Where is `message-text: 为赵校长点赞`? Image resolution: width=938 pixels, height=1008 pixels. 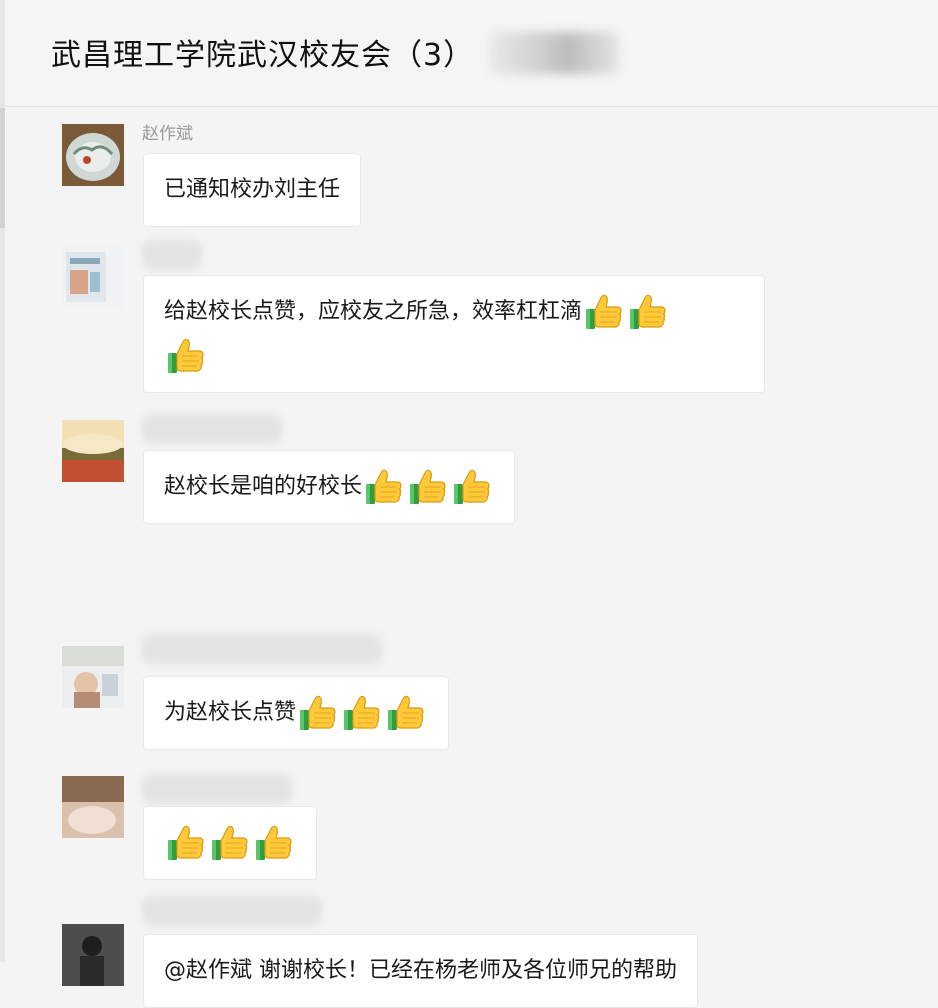 message-text: 为赵校长点赞 is located at coordinates (230, 712).